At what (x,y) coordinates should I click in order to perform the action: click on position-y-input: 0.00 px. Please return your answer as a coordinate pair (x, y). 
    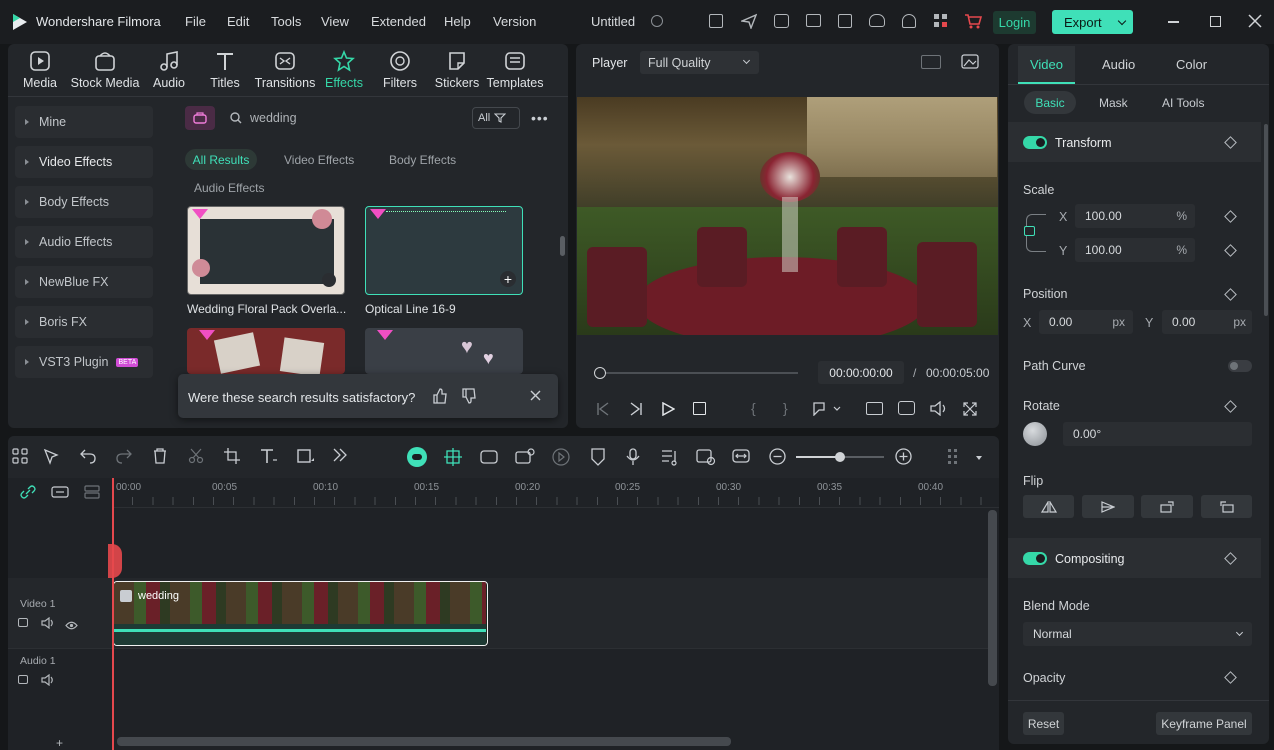
    Looking at the image, I should click on (1207, 322).